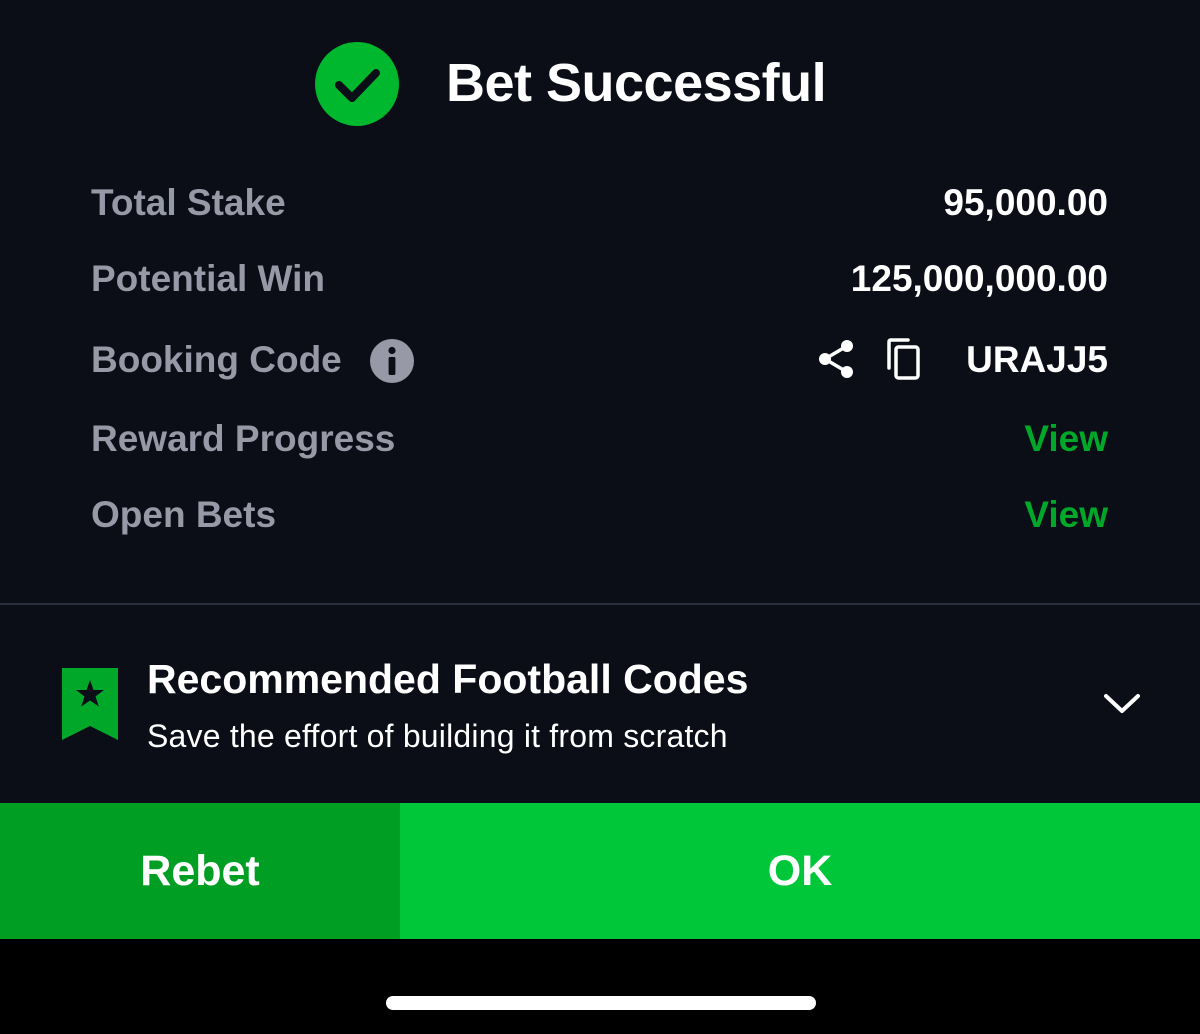  What do you see at coordinates (90, 704) in the screenshot?
I see `bookmark-star-icon` at bounding box center [90, 704].